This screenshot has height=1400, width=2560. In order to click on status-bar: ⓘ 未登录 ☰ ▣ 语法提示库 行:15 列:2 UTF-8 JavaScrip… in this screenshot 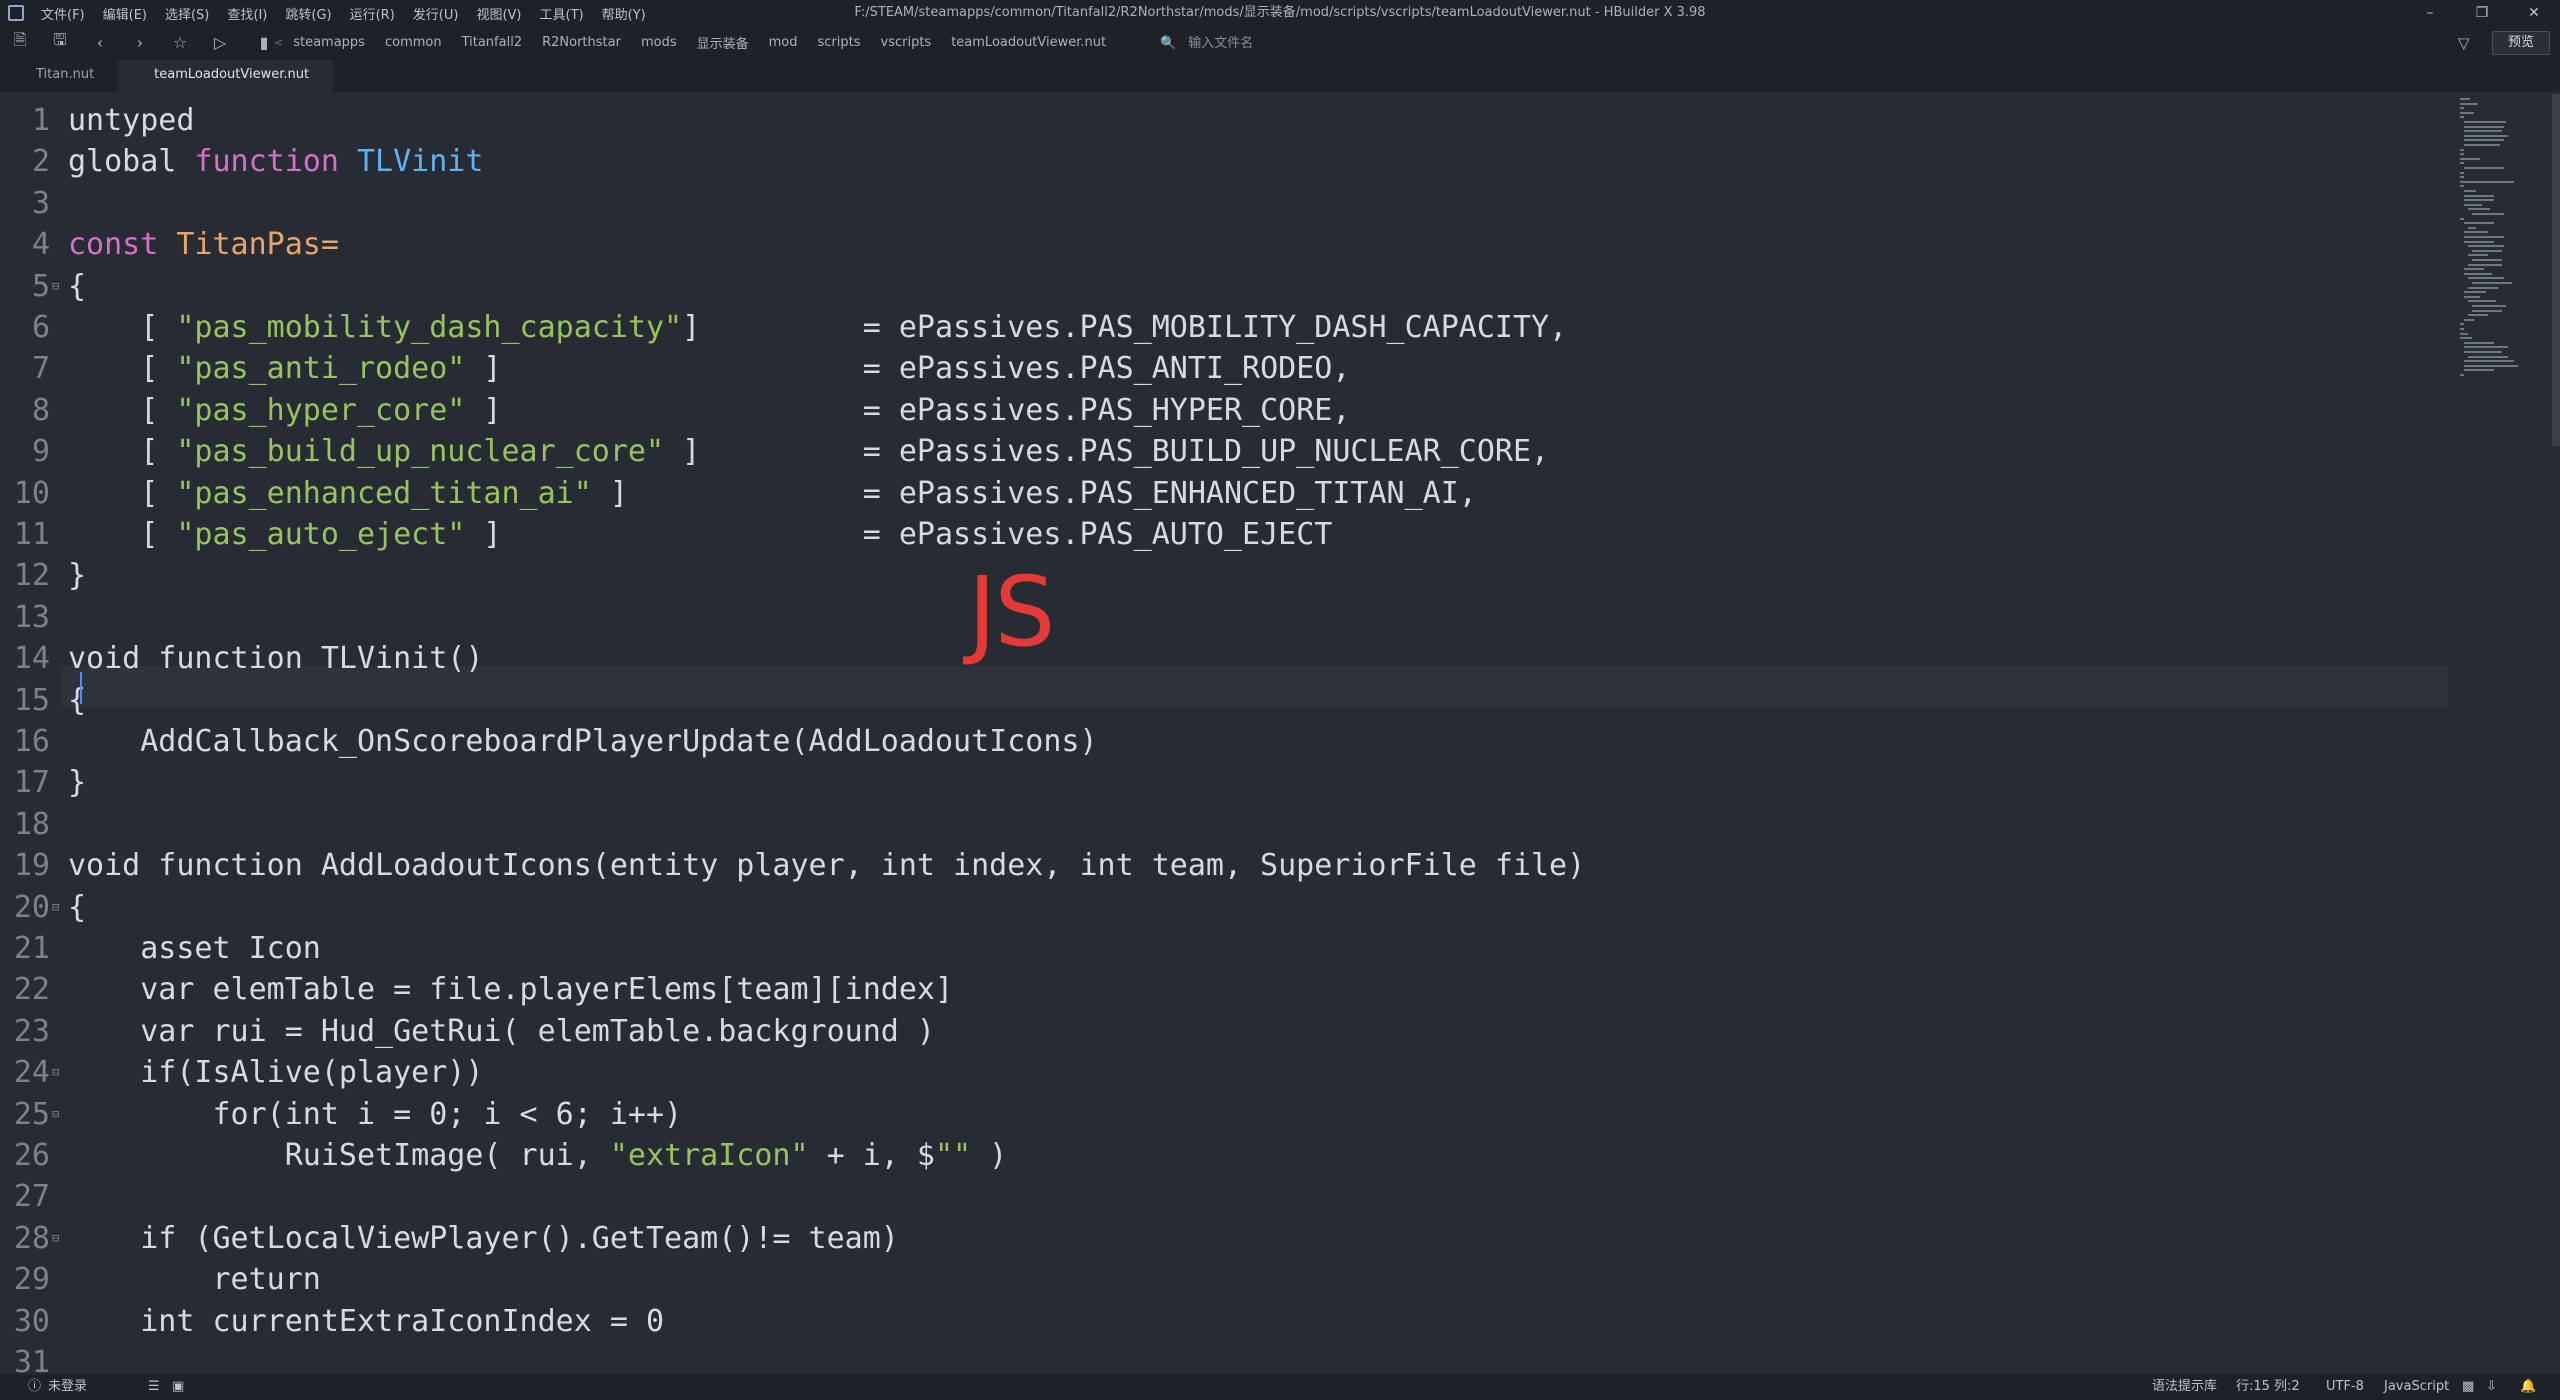, I will do `click(1280, 1387)`.